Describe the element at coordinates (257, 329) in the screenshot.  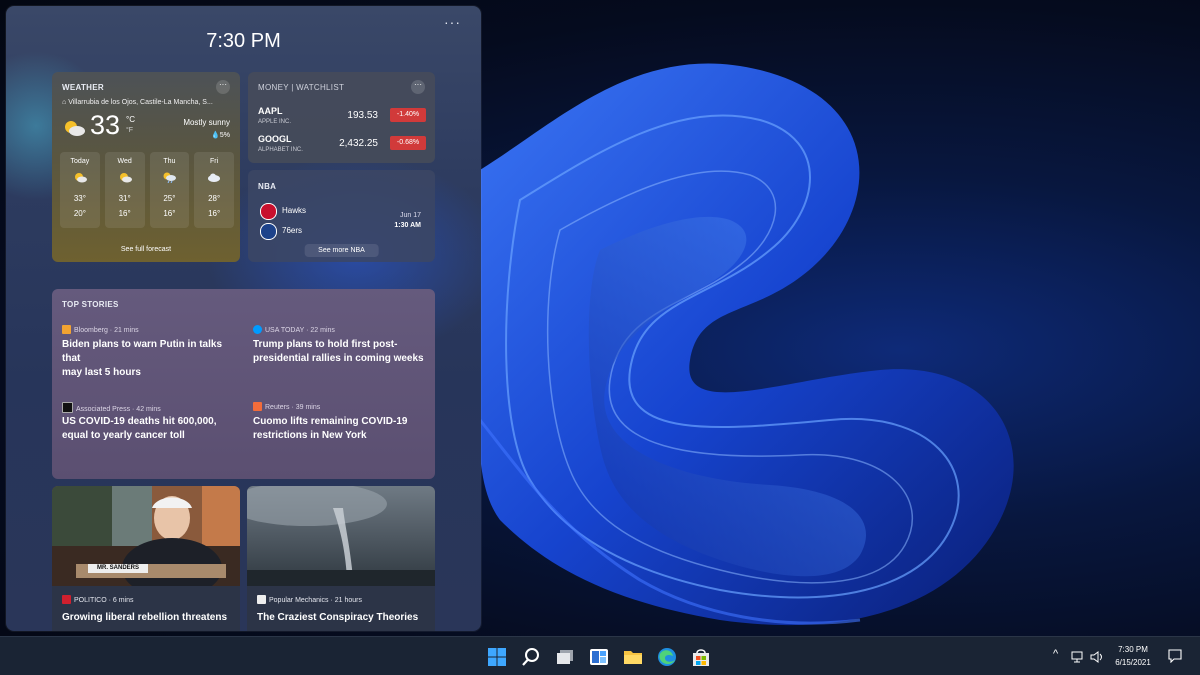
I see `usa-today-logo-icon` at that location.